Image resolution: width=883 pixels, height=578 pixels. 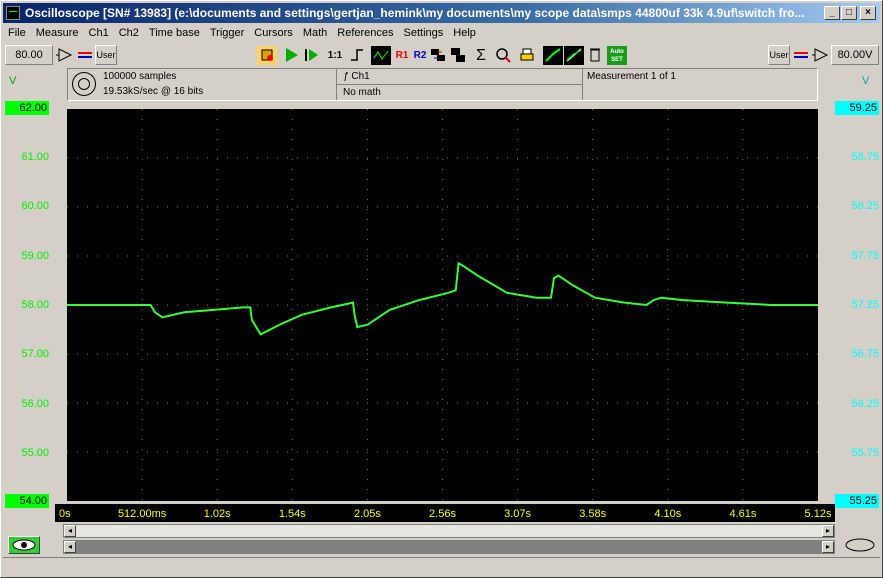 I want to click on left-axis-tick: 55.00, so click(x=35, y=453).